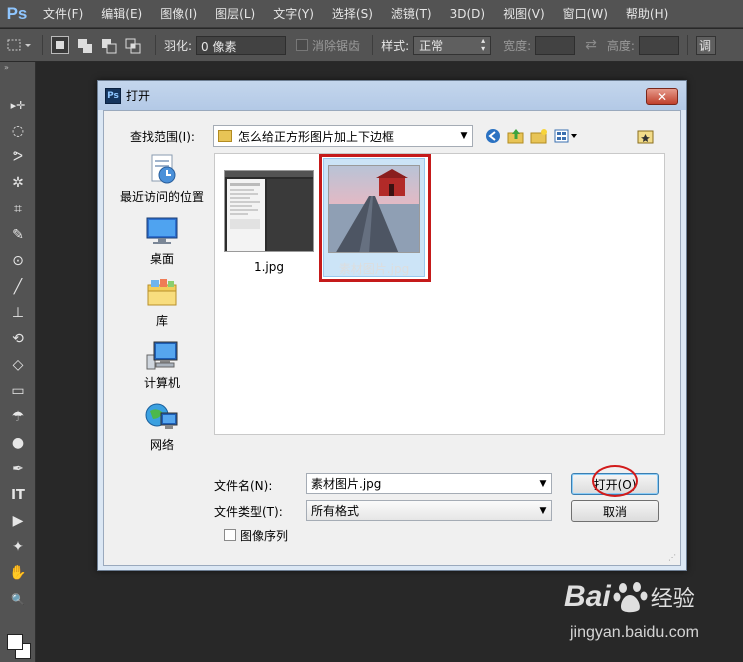 The image size is (743, 662). What do you see at coordinates (336, 45) in the screenshot?
I see `antialias-label: 消除锯齿` at bounding box center [336, 45].